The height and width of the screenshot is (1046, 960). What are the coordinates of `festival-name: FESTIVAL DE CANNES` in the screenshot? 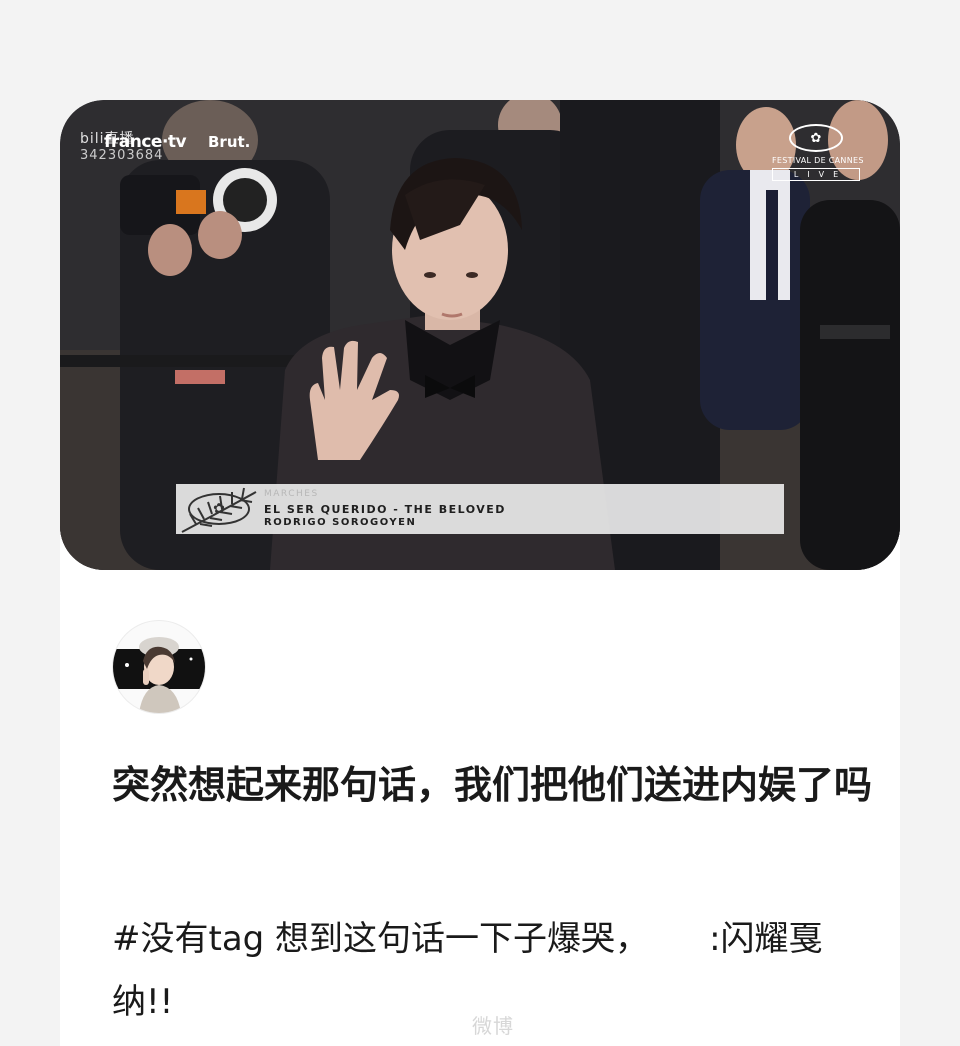 It's located at (818, 160).